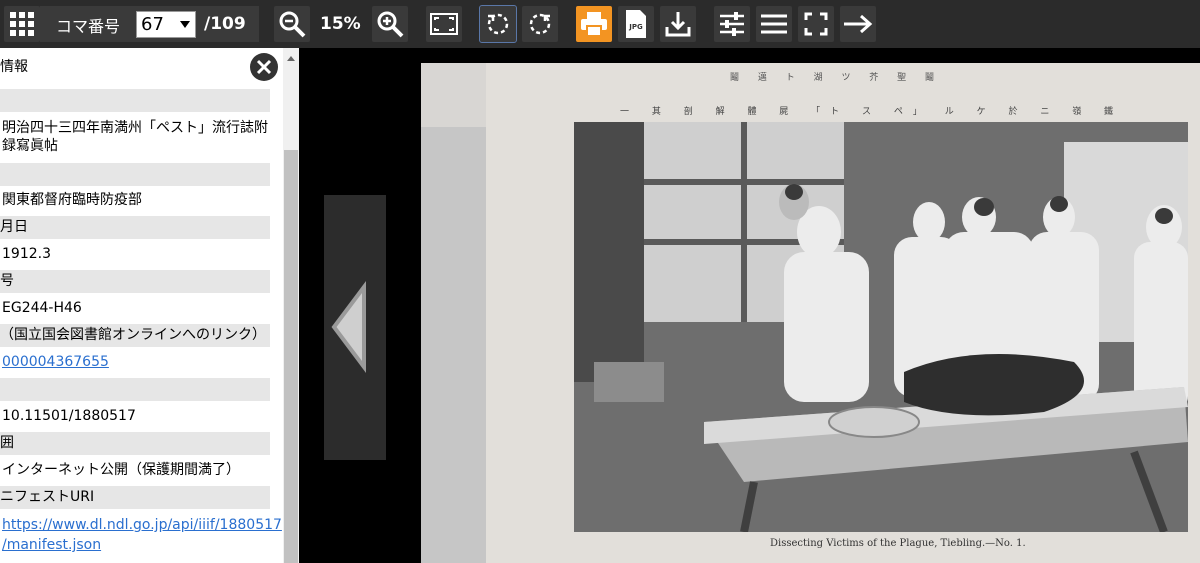 Image resolution: width=1200 pixels, height=563 pixels. Describe the element at coordinates (42, 308) in the screenshot. I see `field-value-callnumber: EG244-H46` at that location.